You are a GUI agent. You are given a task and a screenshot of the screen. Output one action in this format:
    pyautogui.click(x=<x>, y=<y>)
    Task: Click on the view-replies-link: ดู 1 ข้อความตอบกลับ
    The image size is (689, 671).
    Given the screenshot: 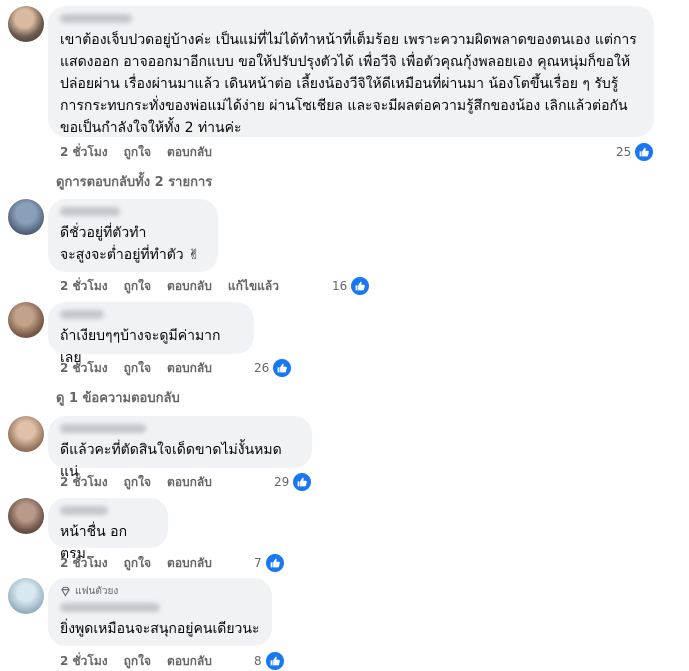 What is the action you would take?
    pyautogui.click(x=118, y=397)
    